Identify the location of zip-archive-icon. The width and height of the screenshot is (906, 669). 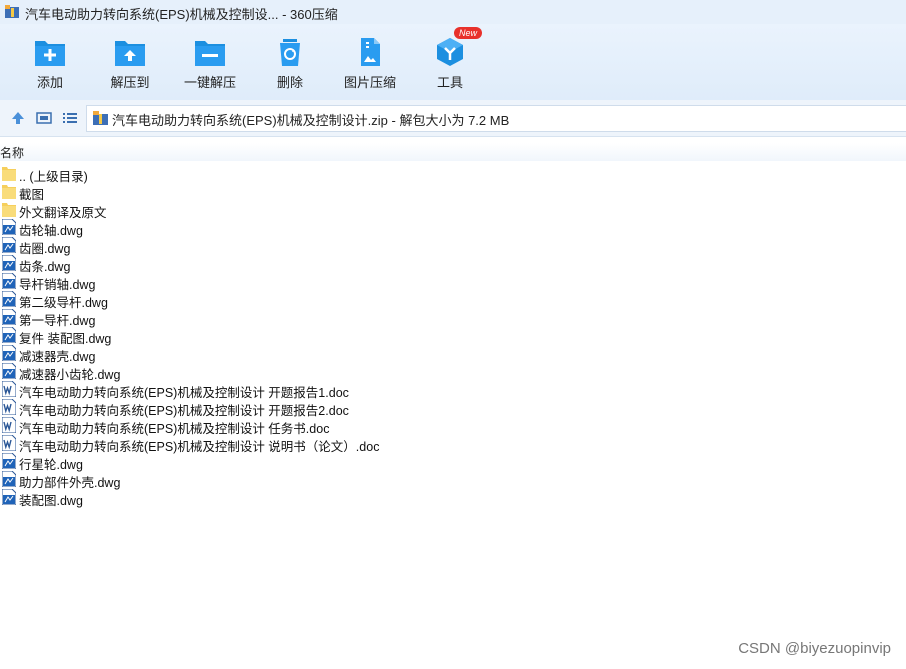
(100, 118).